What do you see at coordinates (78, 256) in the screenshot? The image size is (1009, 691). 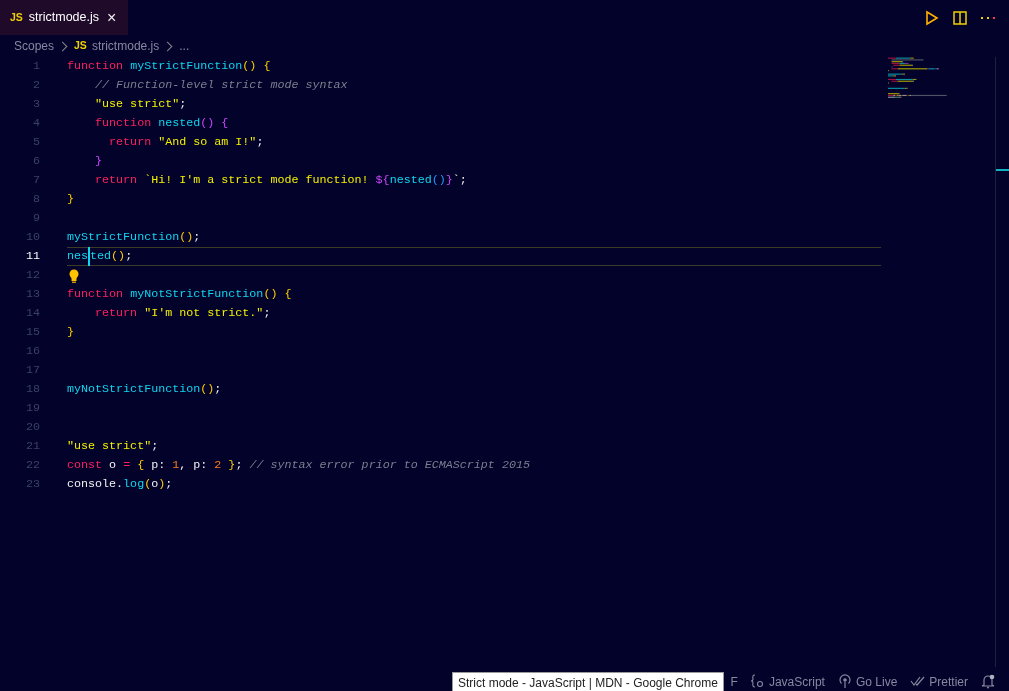 I see `code-token: nes` at bounding box center [78, 256].